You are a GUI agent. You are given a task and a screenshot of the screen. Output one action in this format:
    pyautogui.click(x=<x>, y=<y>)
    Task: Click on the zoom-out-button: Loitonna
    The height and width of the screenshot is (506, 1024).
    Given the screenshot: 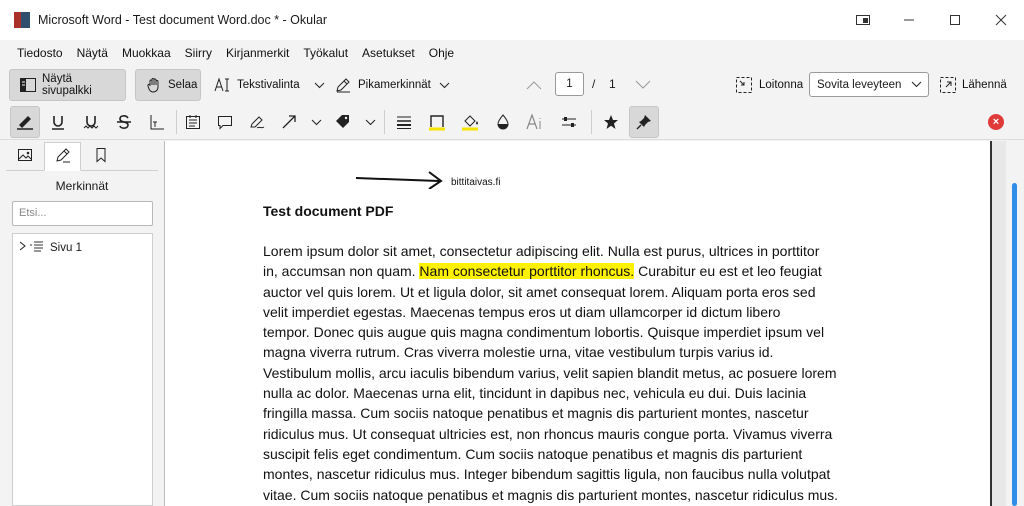 What is the action you would take?
    pyautogui.click(x=769, y=85)
    